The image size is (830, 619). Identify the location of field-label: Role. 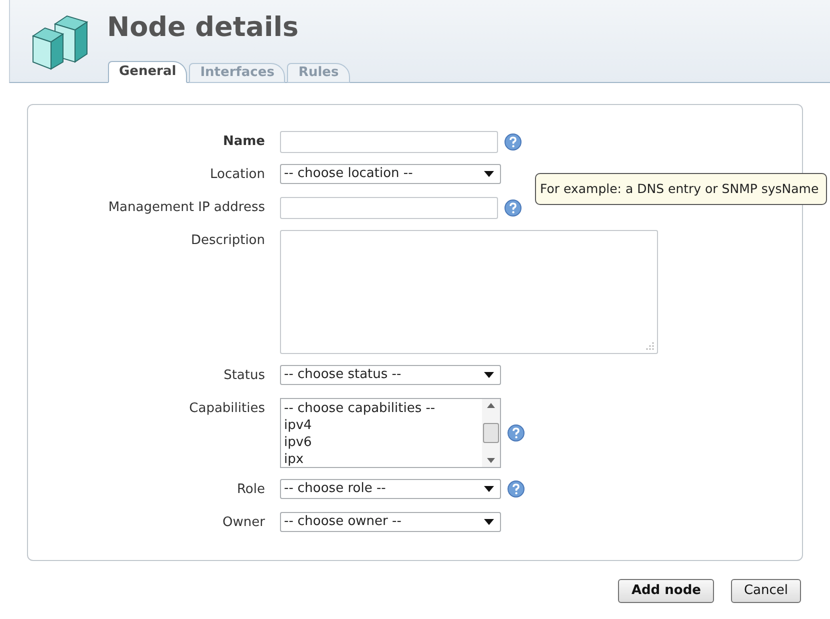
(250, 490).